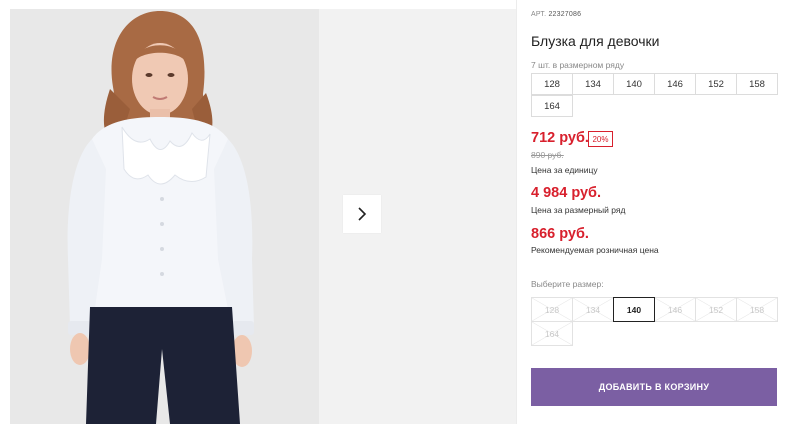  I want to click on product-title: Блузка для девочки, so click(595, 41).